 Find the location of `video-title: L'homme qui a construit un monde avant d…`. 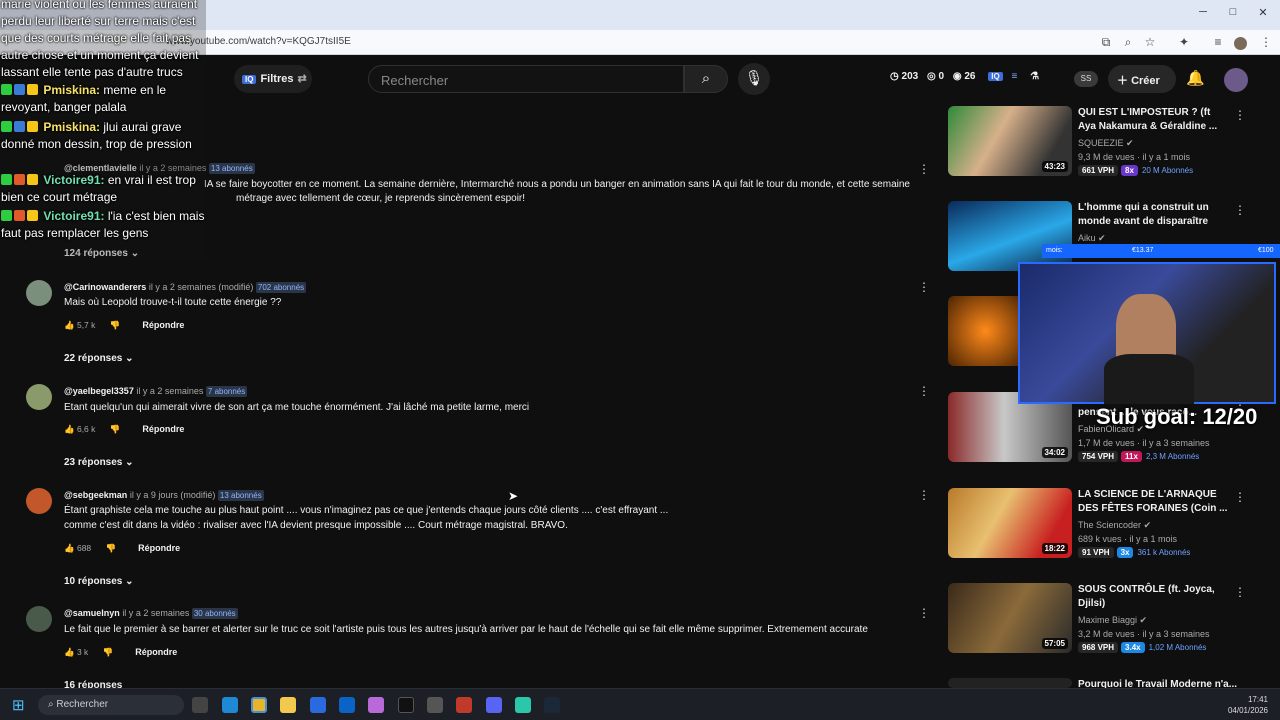

video-title: L'homme qui a construit un monde avant d… is located at coordinates (1153, 215).